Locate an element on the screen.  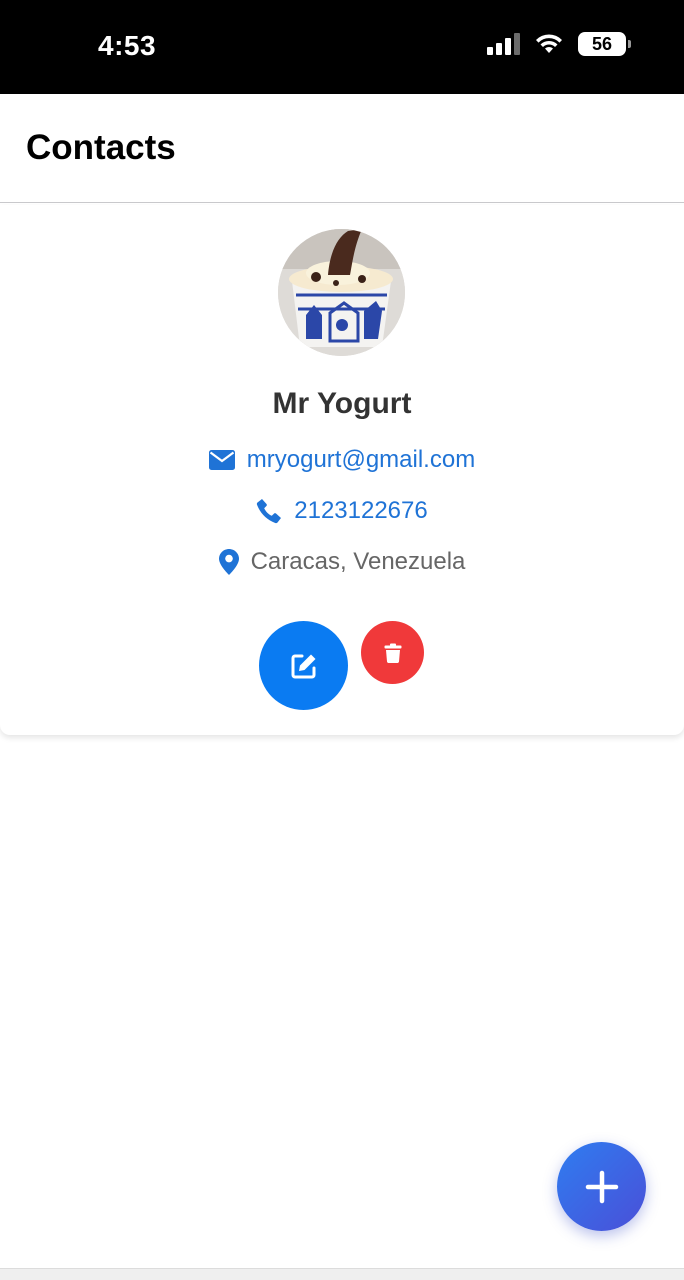
trash-icon is located at coordinates (392, 653).